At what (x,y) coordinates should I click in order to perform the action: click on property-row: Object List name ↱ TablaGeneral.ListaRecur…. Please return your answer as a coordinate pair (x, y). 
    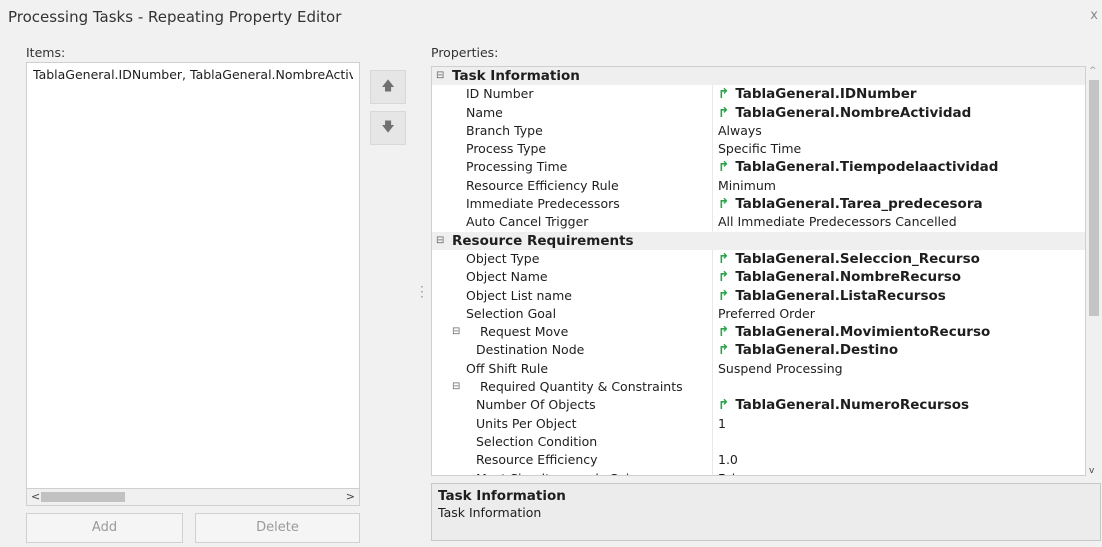
    Looking at the image, I should click on (758, 295).